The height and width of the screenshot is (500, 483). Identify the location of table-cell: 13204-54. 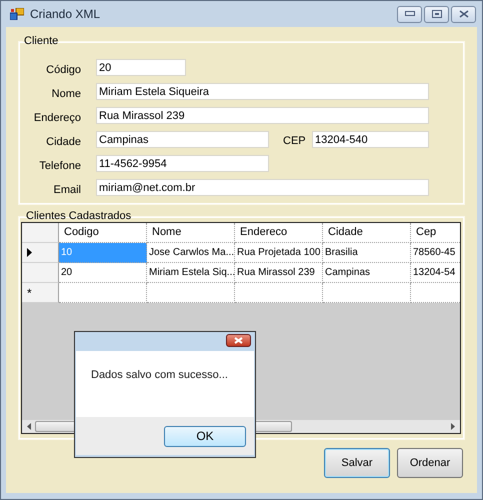
(435, 273).